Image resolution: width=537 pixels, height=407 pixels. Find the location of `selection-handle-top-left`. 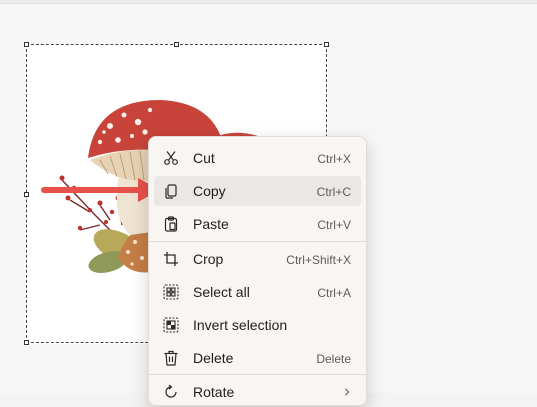

selection-handle-top-left is located at coordinates (26, 44).